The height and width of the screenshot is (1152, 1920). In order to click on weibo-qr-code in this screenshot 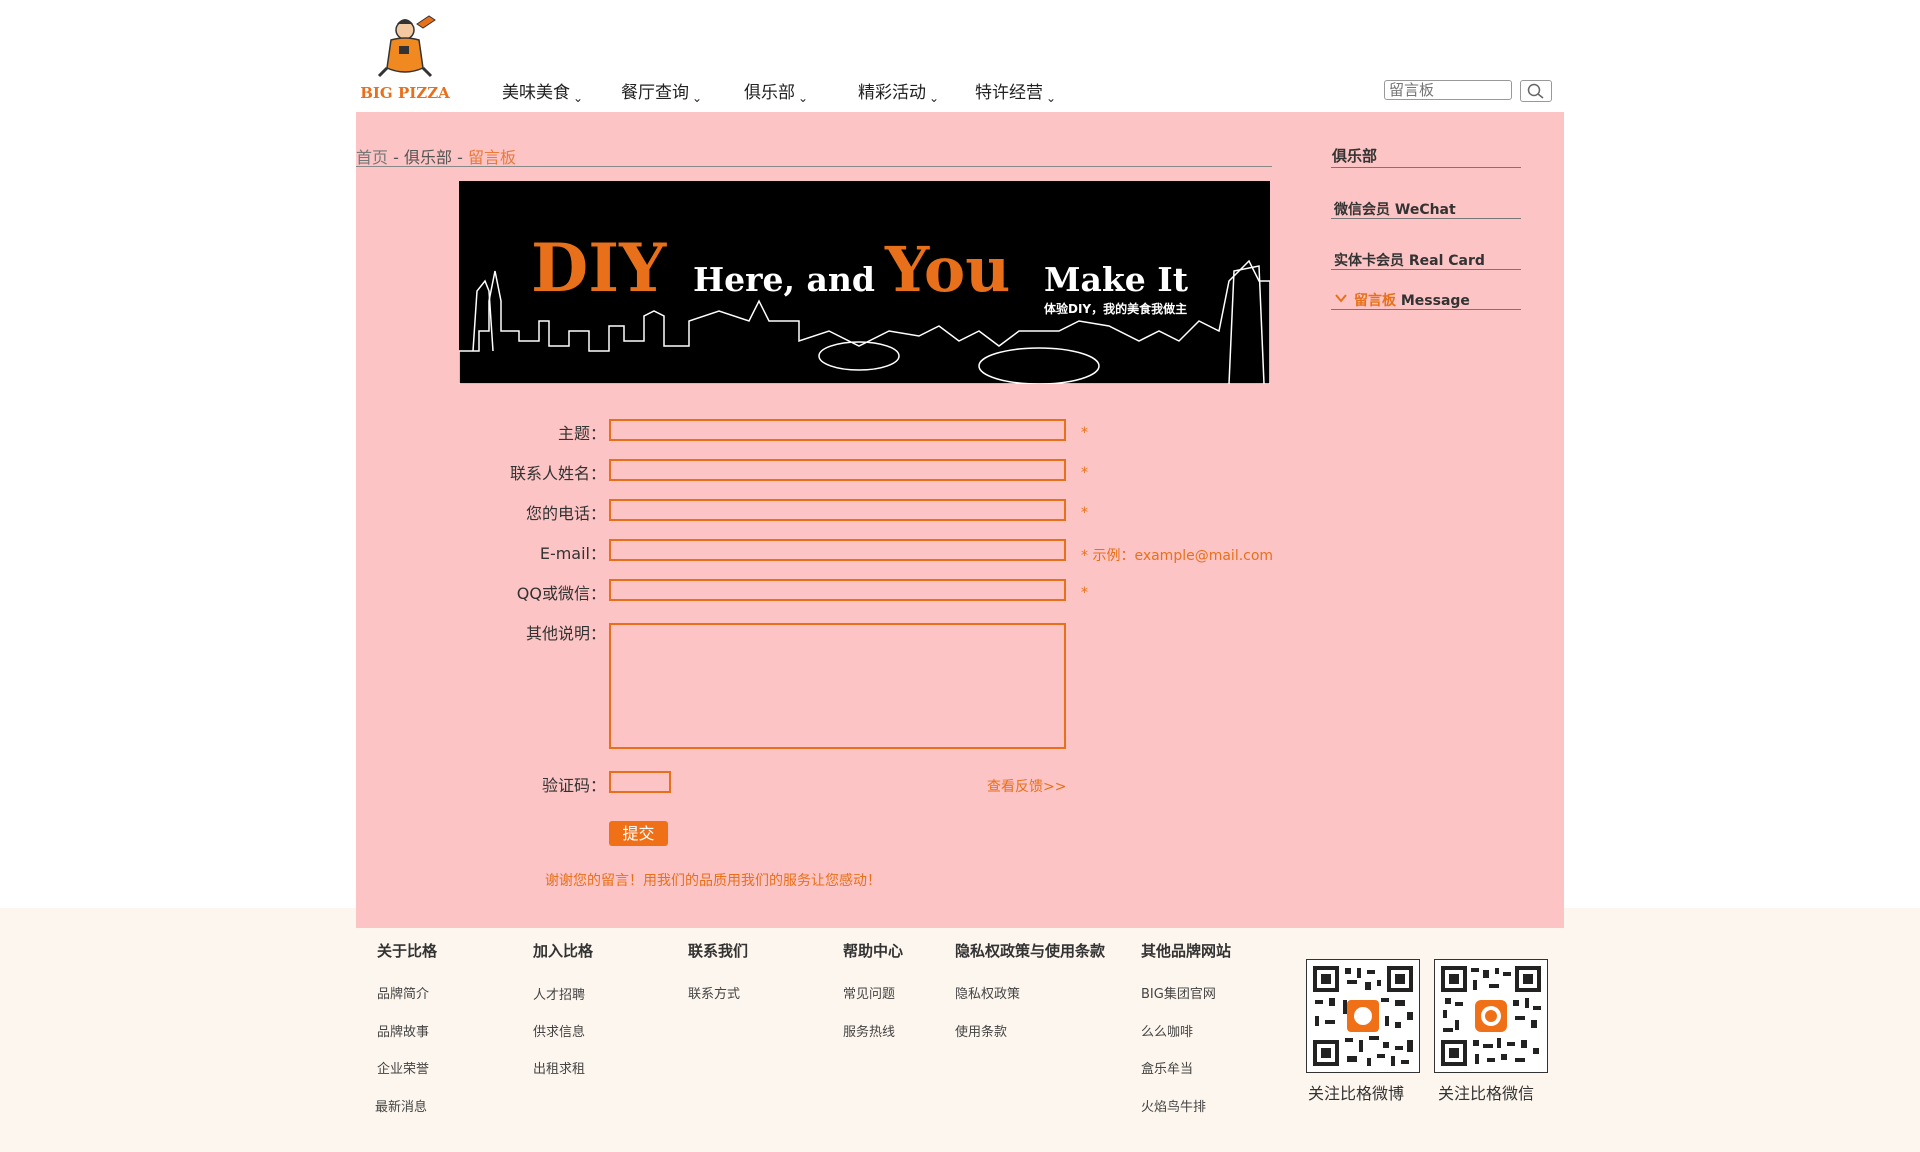, I will do `click(1363, 1016)`.